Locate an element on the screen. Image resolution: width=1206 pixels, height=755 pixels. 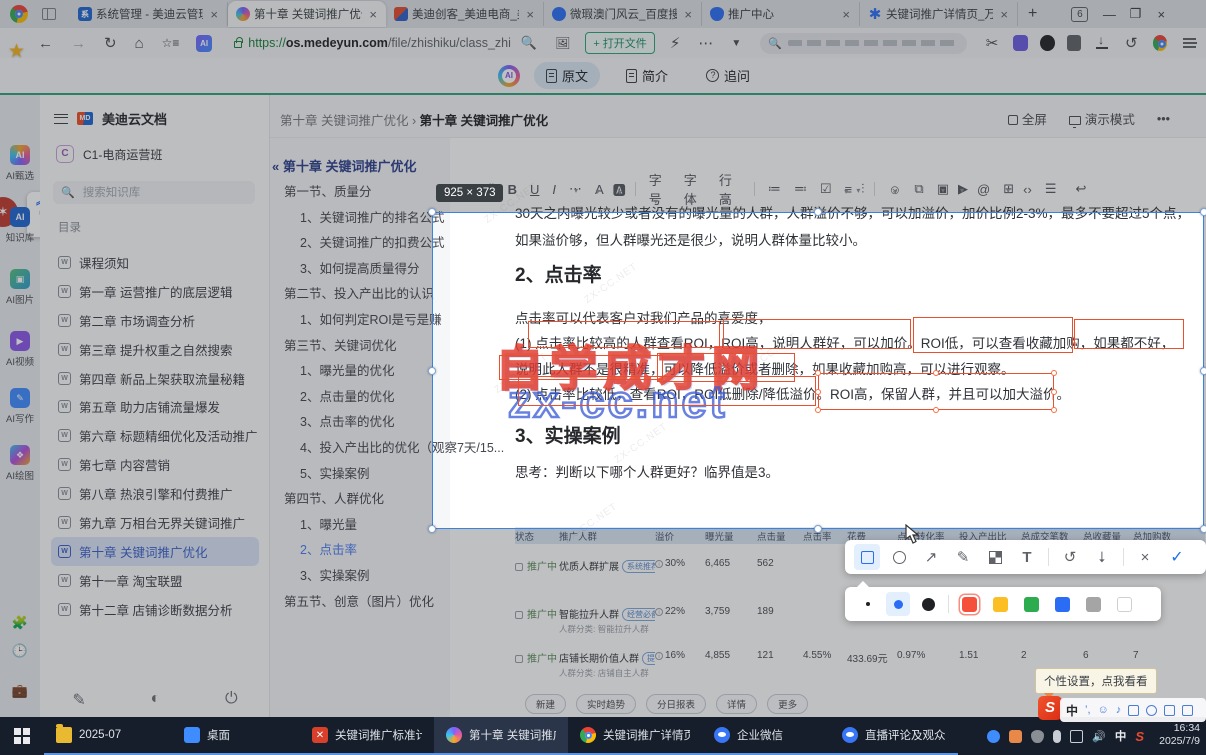
back-icon: ← is located at coordinates (45, 43).